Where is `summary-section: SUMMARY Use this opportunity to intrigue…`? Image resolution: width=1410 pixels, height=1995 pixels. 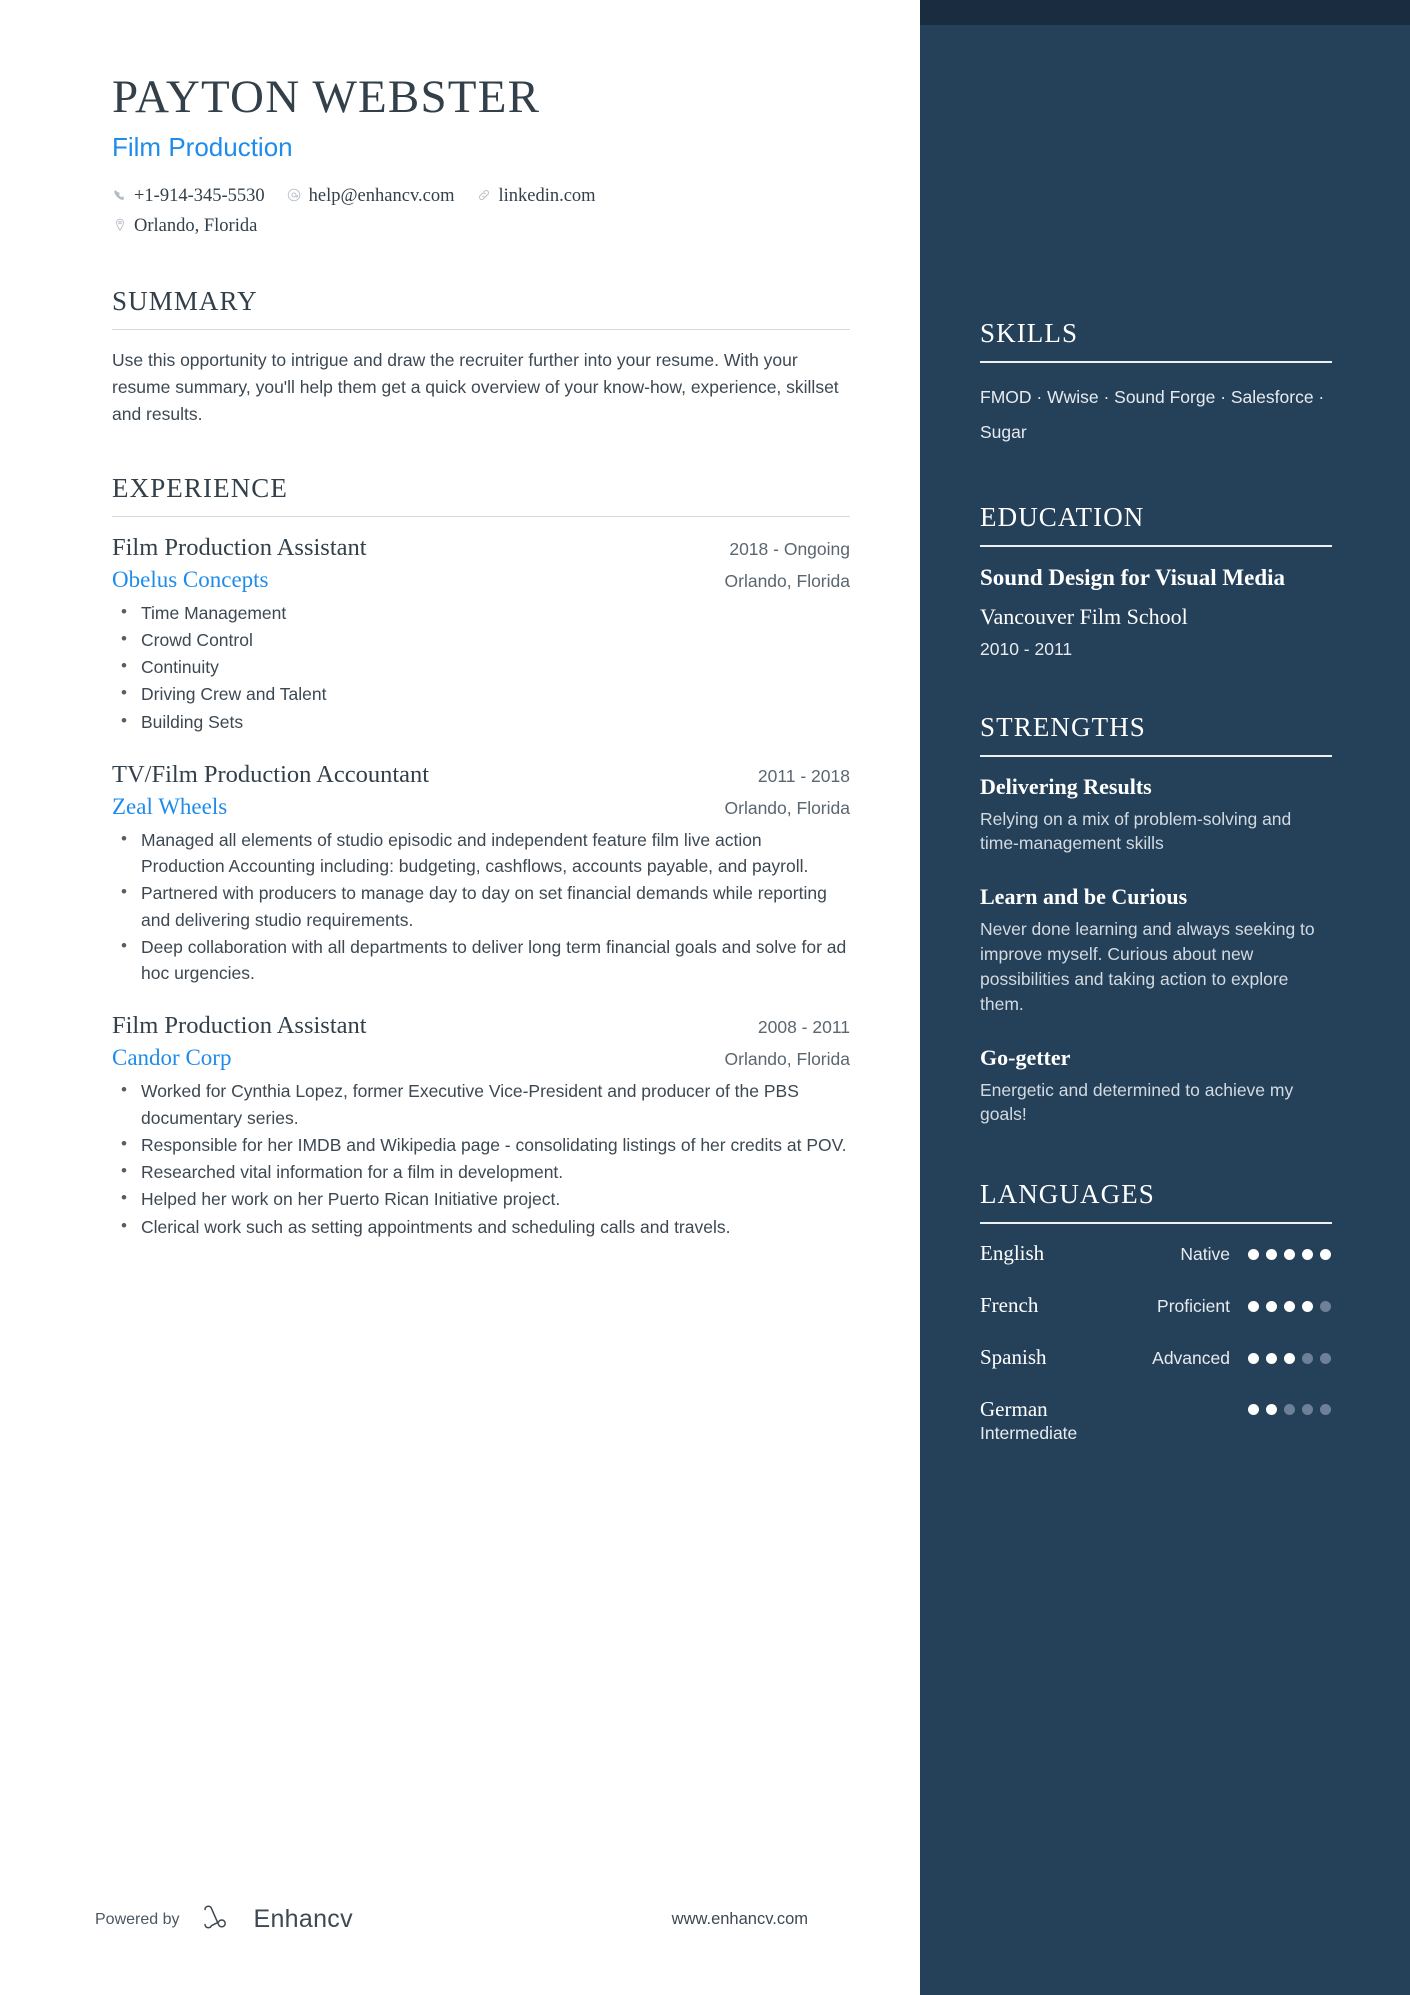 summary-section: SUMMARY Use this opportunity to intrigue… is located at coordinates (481, 357).